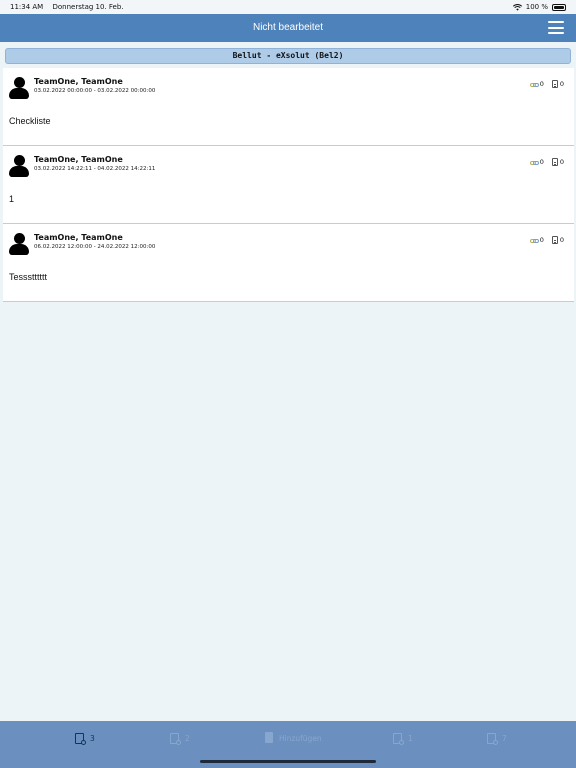 The height and width of the screenshot is (768, 576). Describe the element at coordinates (288, 7) in the screenshot. I see `status-bar: 11:34 AM Donnerstag 10. Feb. 100 %` at that location.